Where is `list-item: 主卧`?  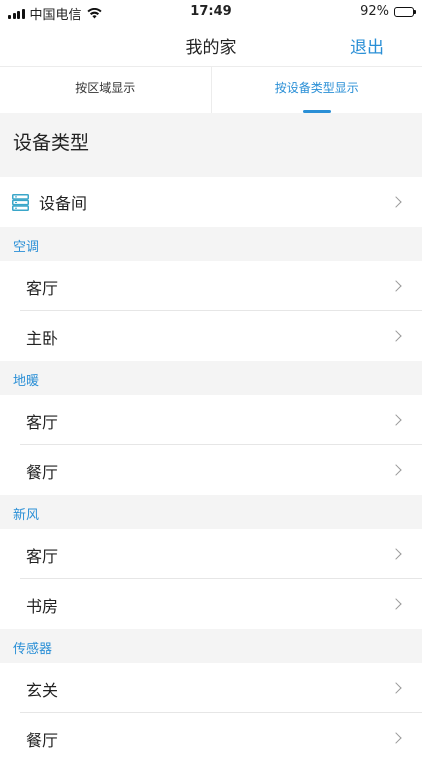 list-item: 主卧 is located at coordinates (211, 336).